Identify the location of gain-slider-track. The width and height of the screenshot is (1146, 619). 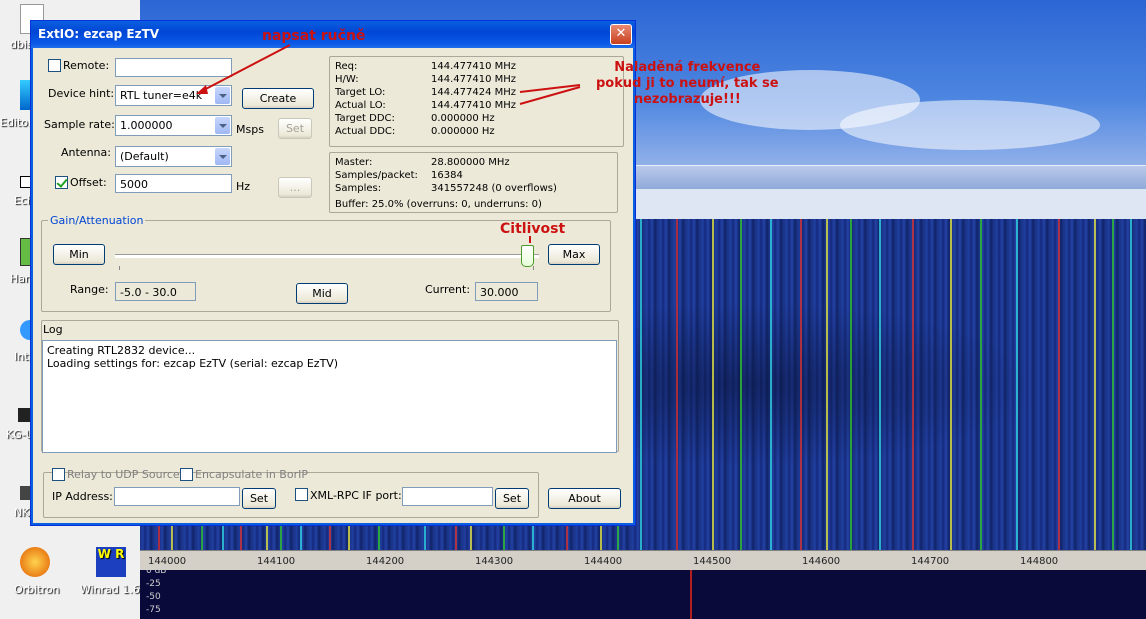
(327, 256).